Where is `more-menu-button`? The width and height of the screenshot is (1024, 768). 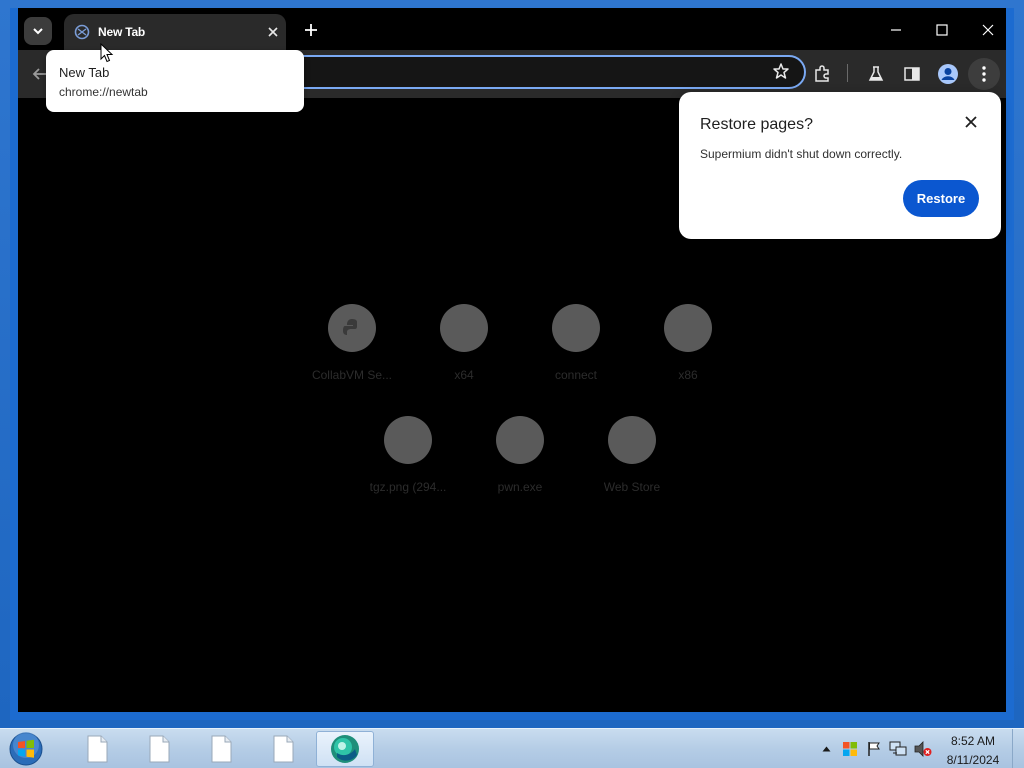 more-menu-button is located at coordinates (984, 74).